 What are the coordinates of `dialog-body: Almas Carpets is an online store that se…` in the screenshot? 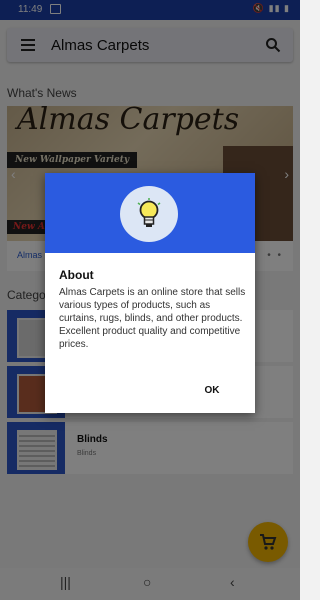 It's located at (152, 318).